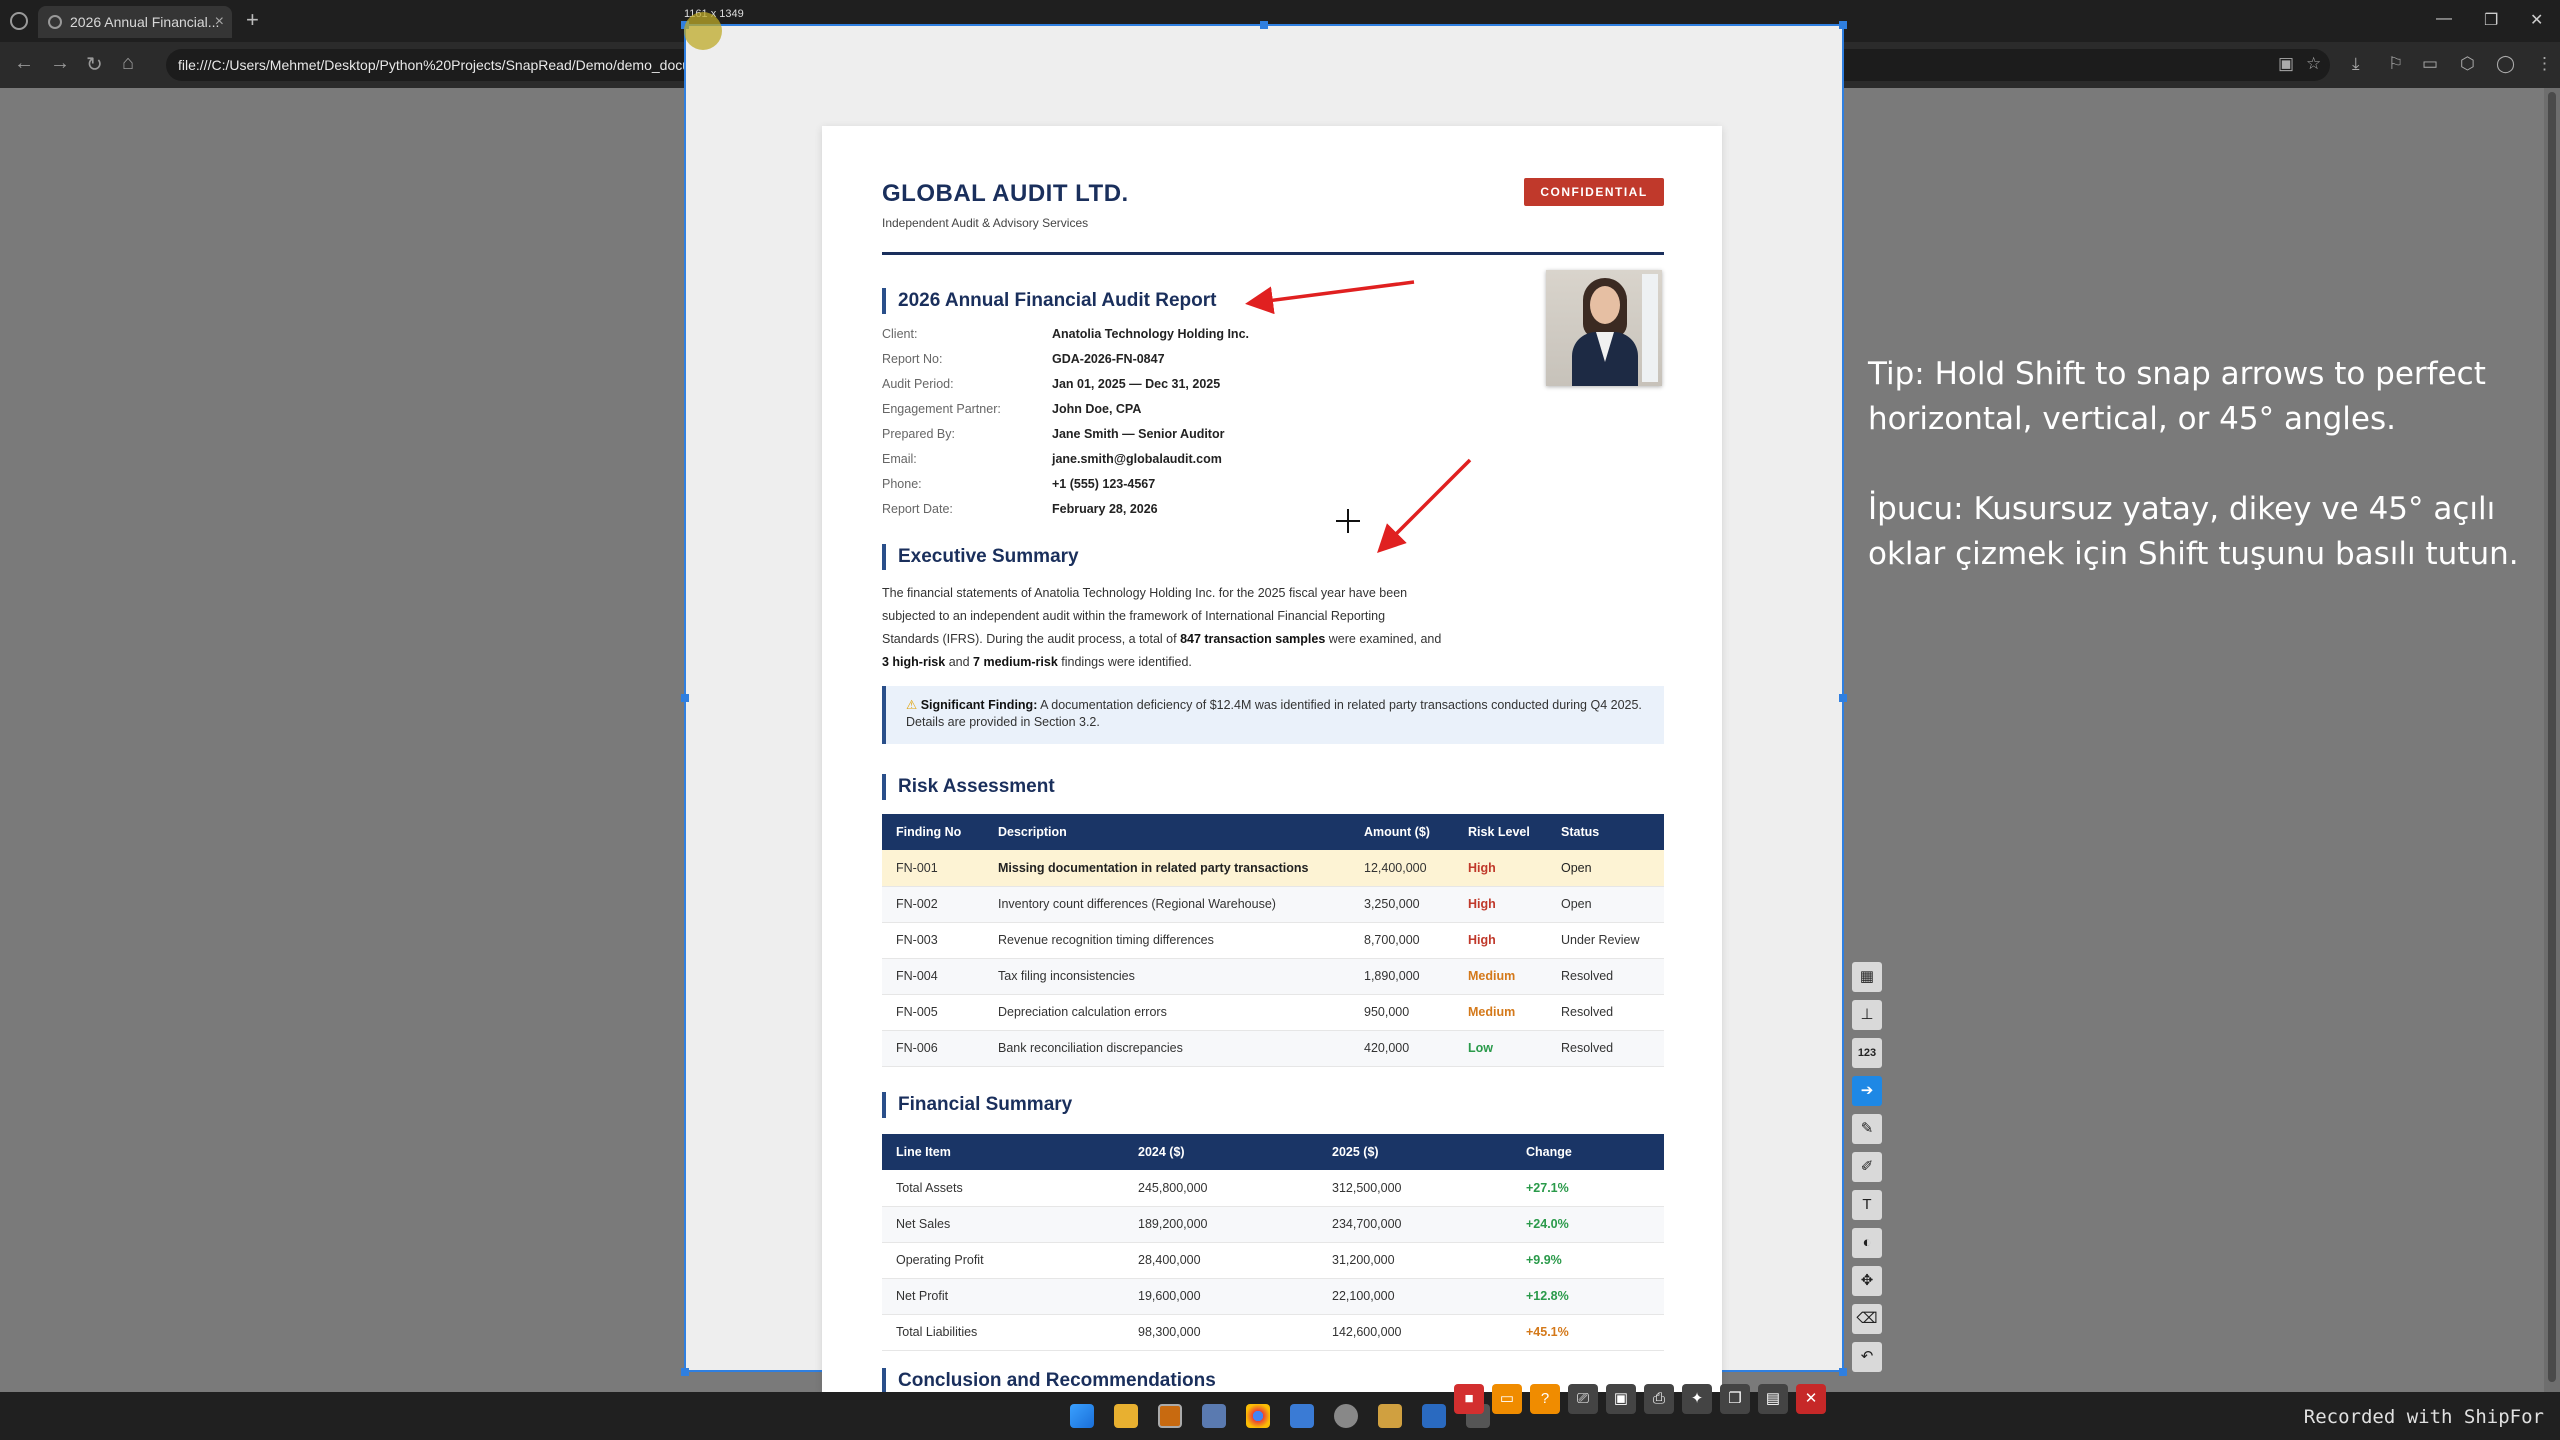 The image size is (2560, 1440). Describe the element at coordinates (985, 223) in the screenshot. I see `company-tagline: Independent Audit & Advisory Services` at that location.